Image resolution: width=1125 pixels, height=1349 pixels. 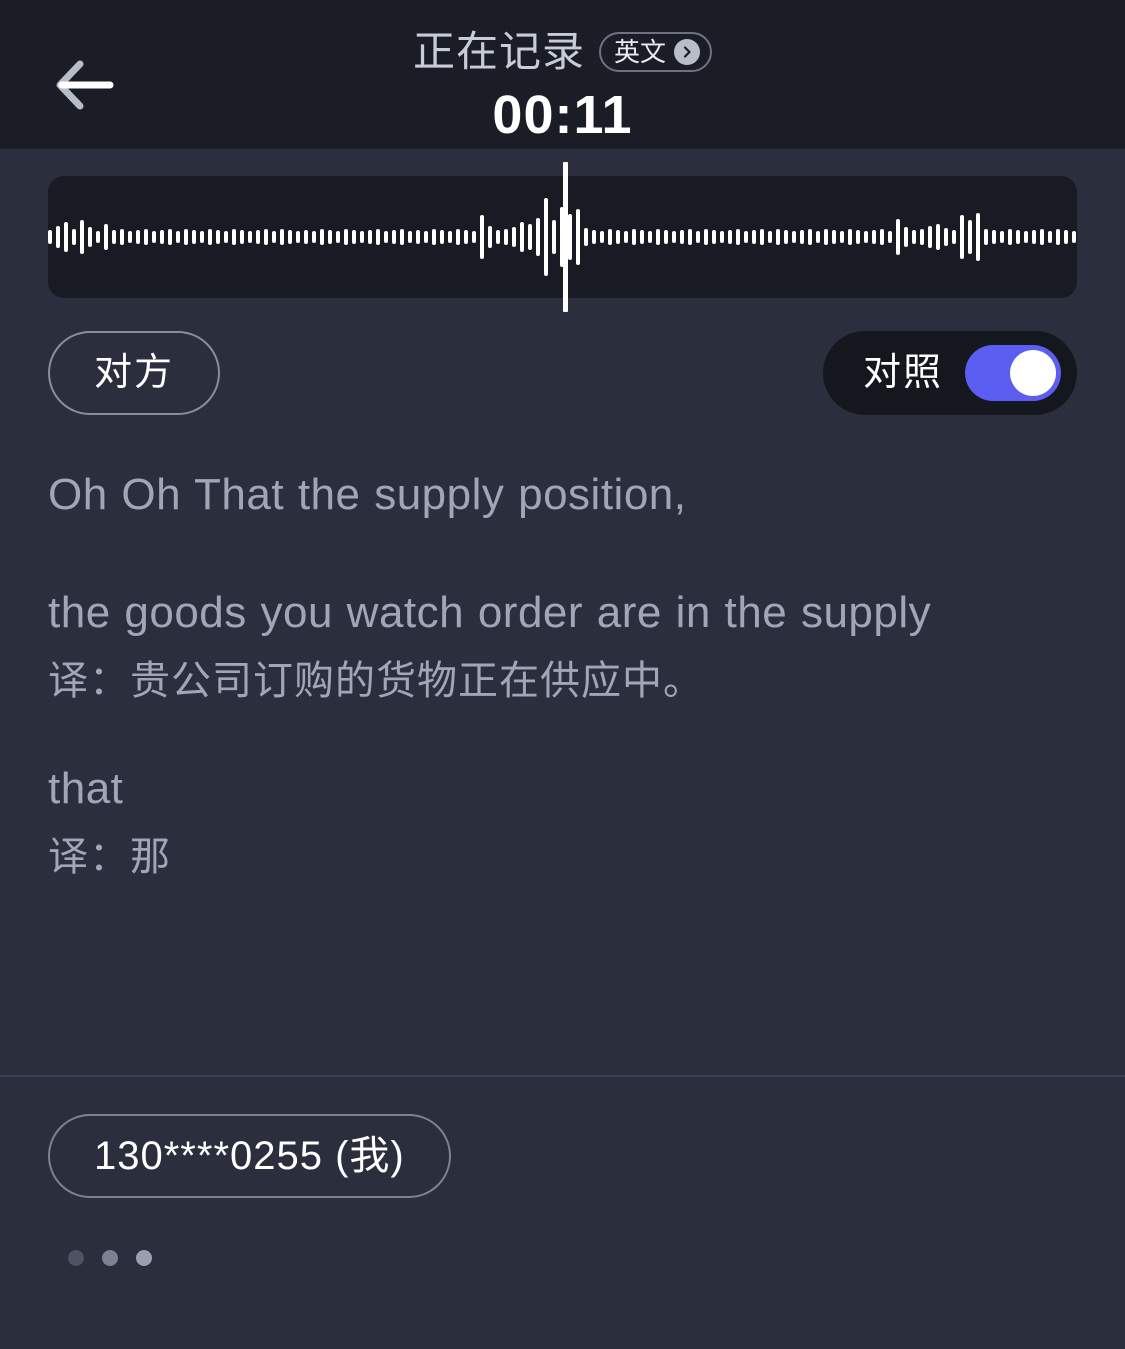 I want to click on controls-row: 对方 对照, so click(x=562, y=373).